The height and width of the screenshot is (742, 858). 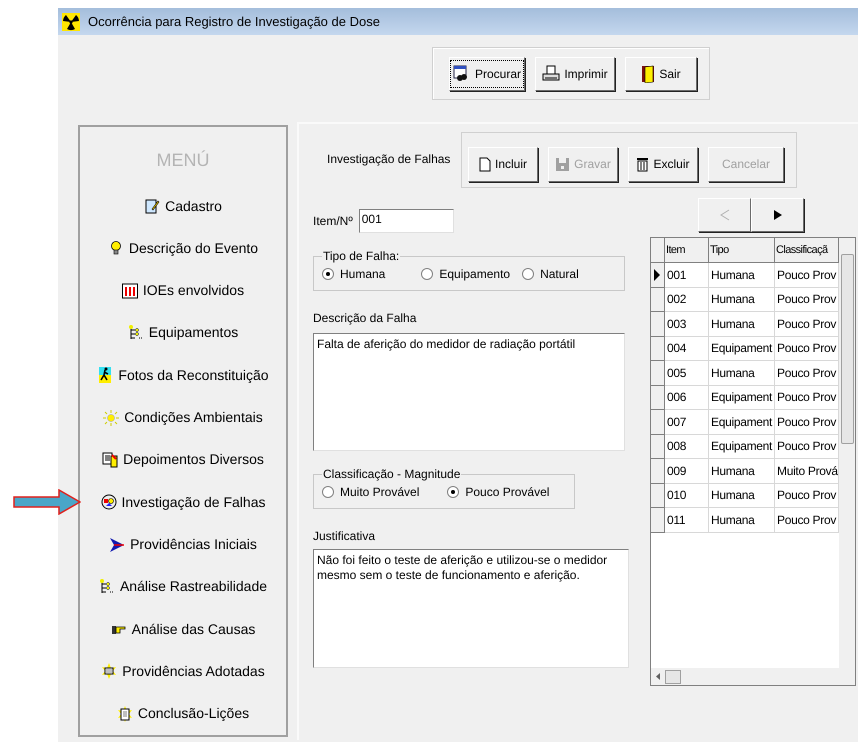 I want to click on toolbar-button: Imprimir, so click(x=575, y=73).